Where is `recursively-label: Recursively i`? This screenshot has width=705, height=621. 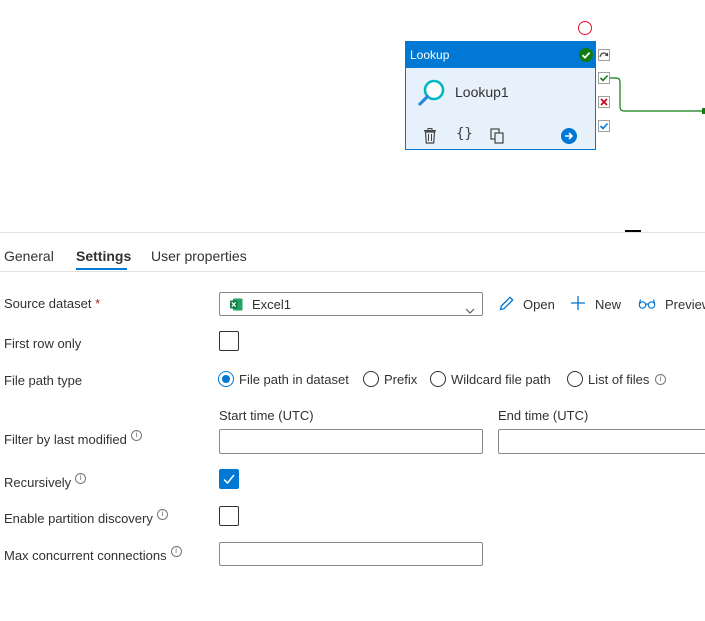 recursively-label: Recursively i is located at coordinates (45, 481).